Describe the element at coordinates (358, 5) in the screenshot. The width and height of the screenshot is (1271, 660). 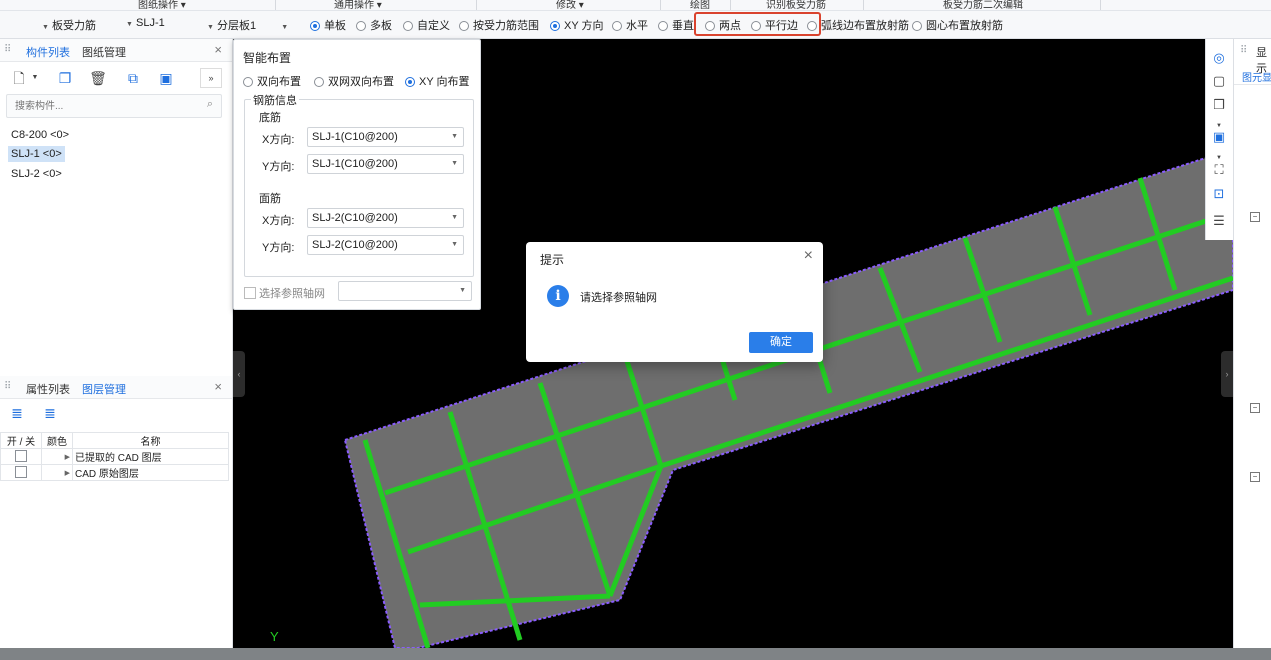
I see `ribbon-group-common-ops: 通用操作 ▾` at that location.